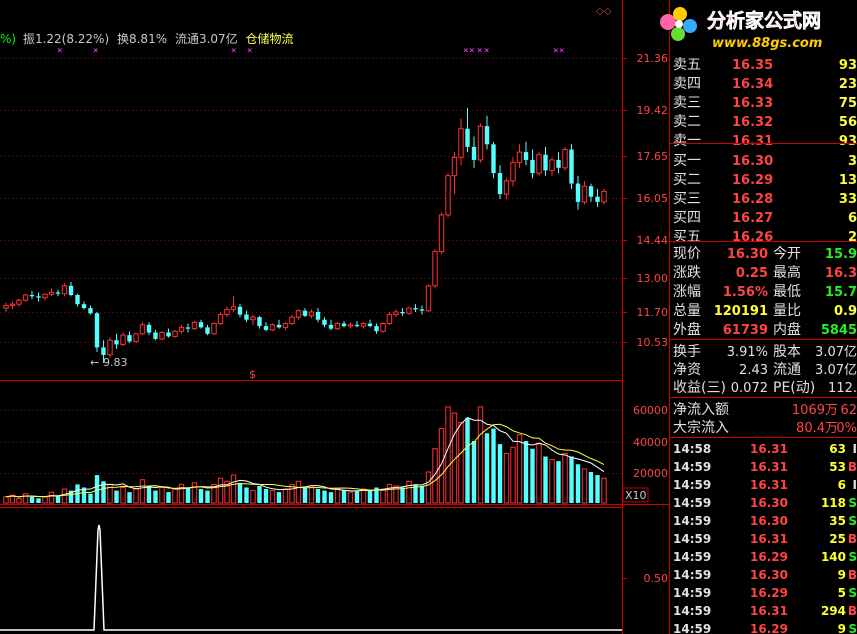 The width and height of the screenshot is (857, 634). What do you see at coordinates (842, 593) in the screenshot?
I see `tick-volume: 5` at bounding box center [842, 593].